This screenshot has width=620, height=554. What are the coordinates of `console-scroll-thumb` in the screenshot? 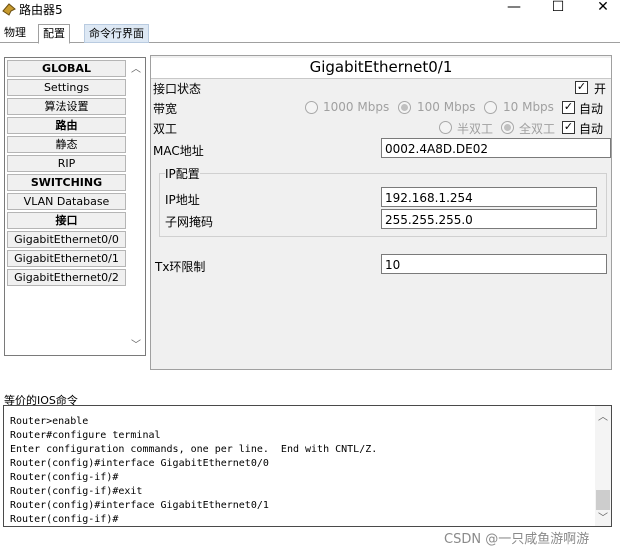 It's located at (603, 500).